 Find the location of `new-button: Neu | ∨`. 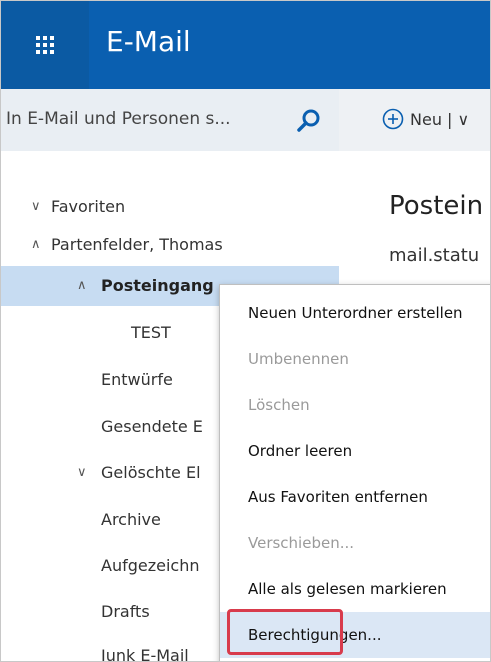

new-button: Neu | ∨ is located at coordinates (439, 119).